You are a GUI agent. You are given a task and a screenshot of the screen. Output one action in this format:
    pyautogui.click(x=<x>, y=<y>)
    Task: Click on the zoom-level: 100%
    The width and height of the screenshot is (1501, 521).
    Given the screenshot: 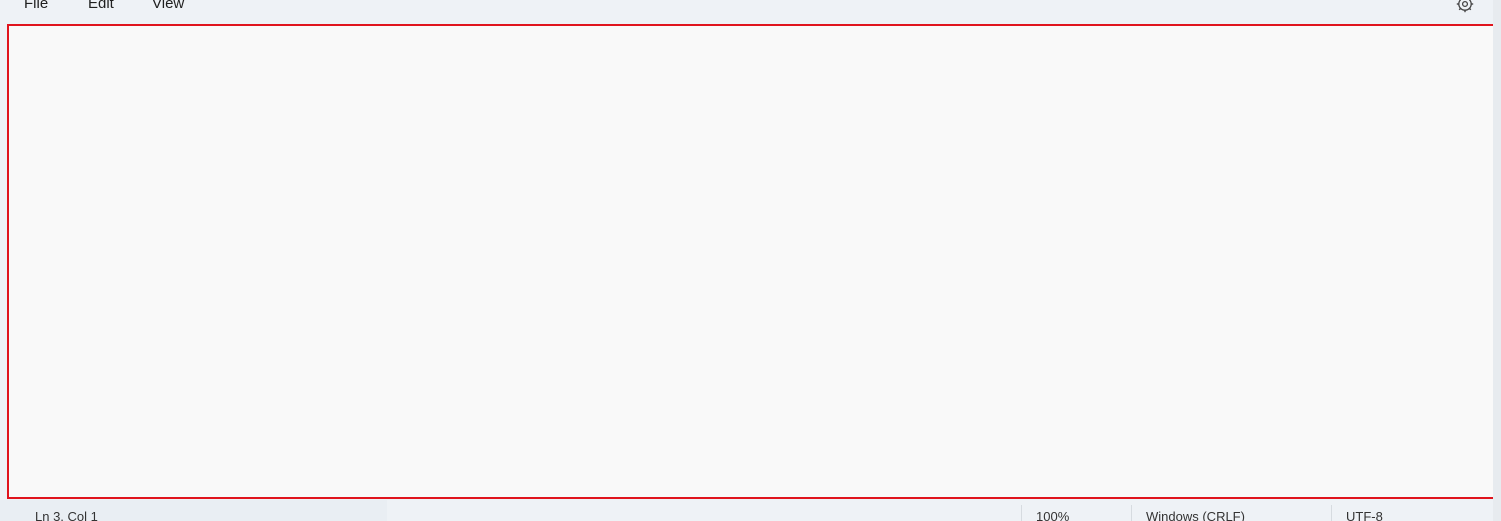 What is the action you would take?
    pyautogui.click(x=1052, y=515)
    